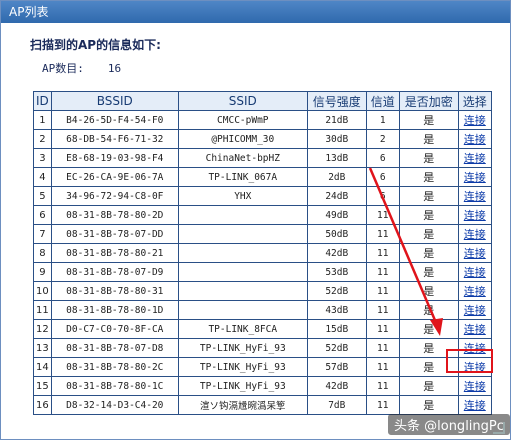  What do you see at coordinates (499, 428) in the screenshot?
I see `resize-handle-icon` at bounding box center [499, 428].